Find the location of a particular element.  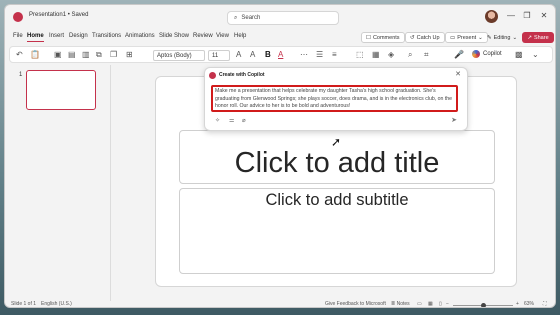

tab-help: Help is located at coordinates (240, 36).